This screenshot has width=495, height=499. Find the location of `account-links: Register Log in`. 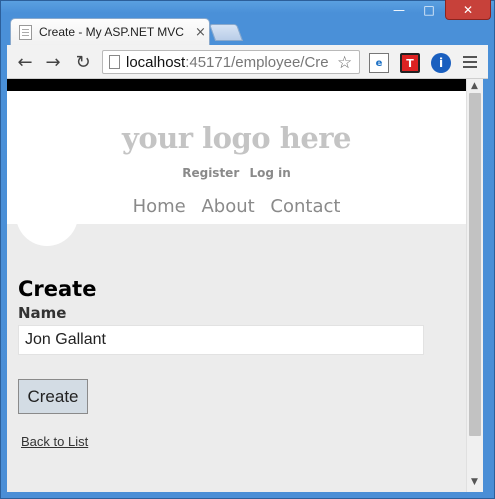

account-links: Register Log in is located at coordinates (236, 173).